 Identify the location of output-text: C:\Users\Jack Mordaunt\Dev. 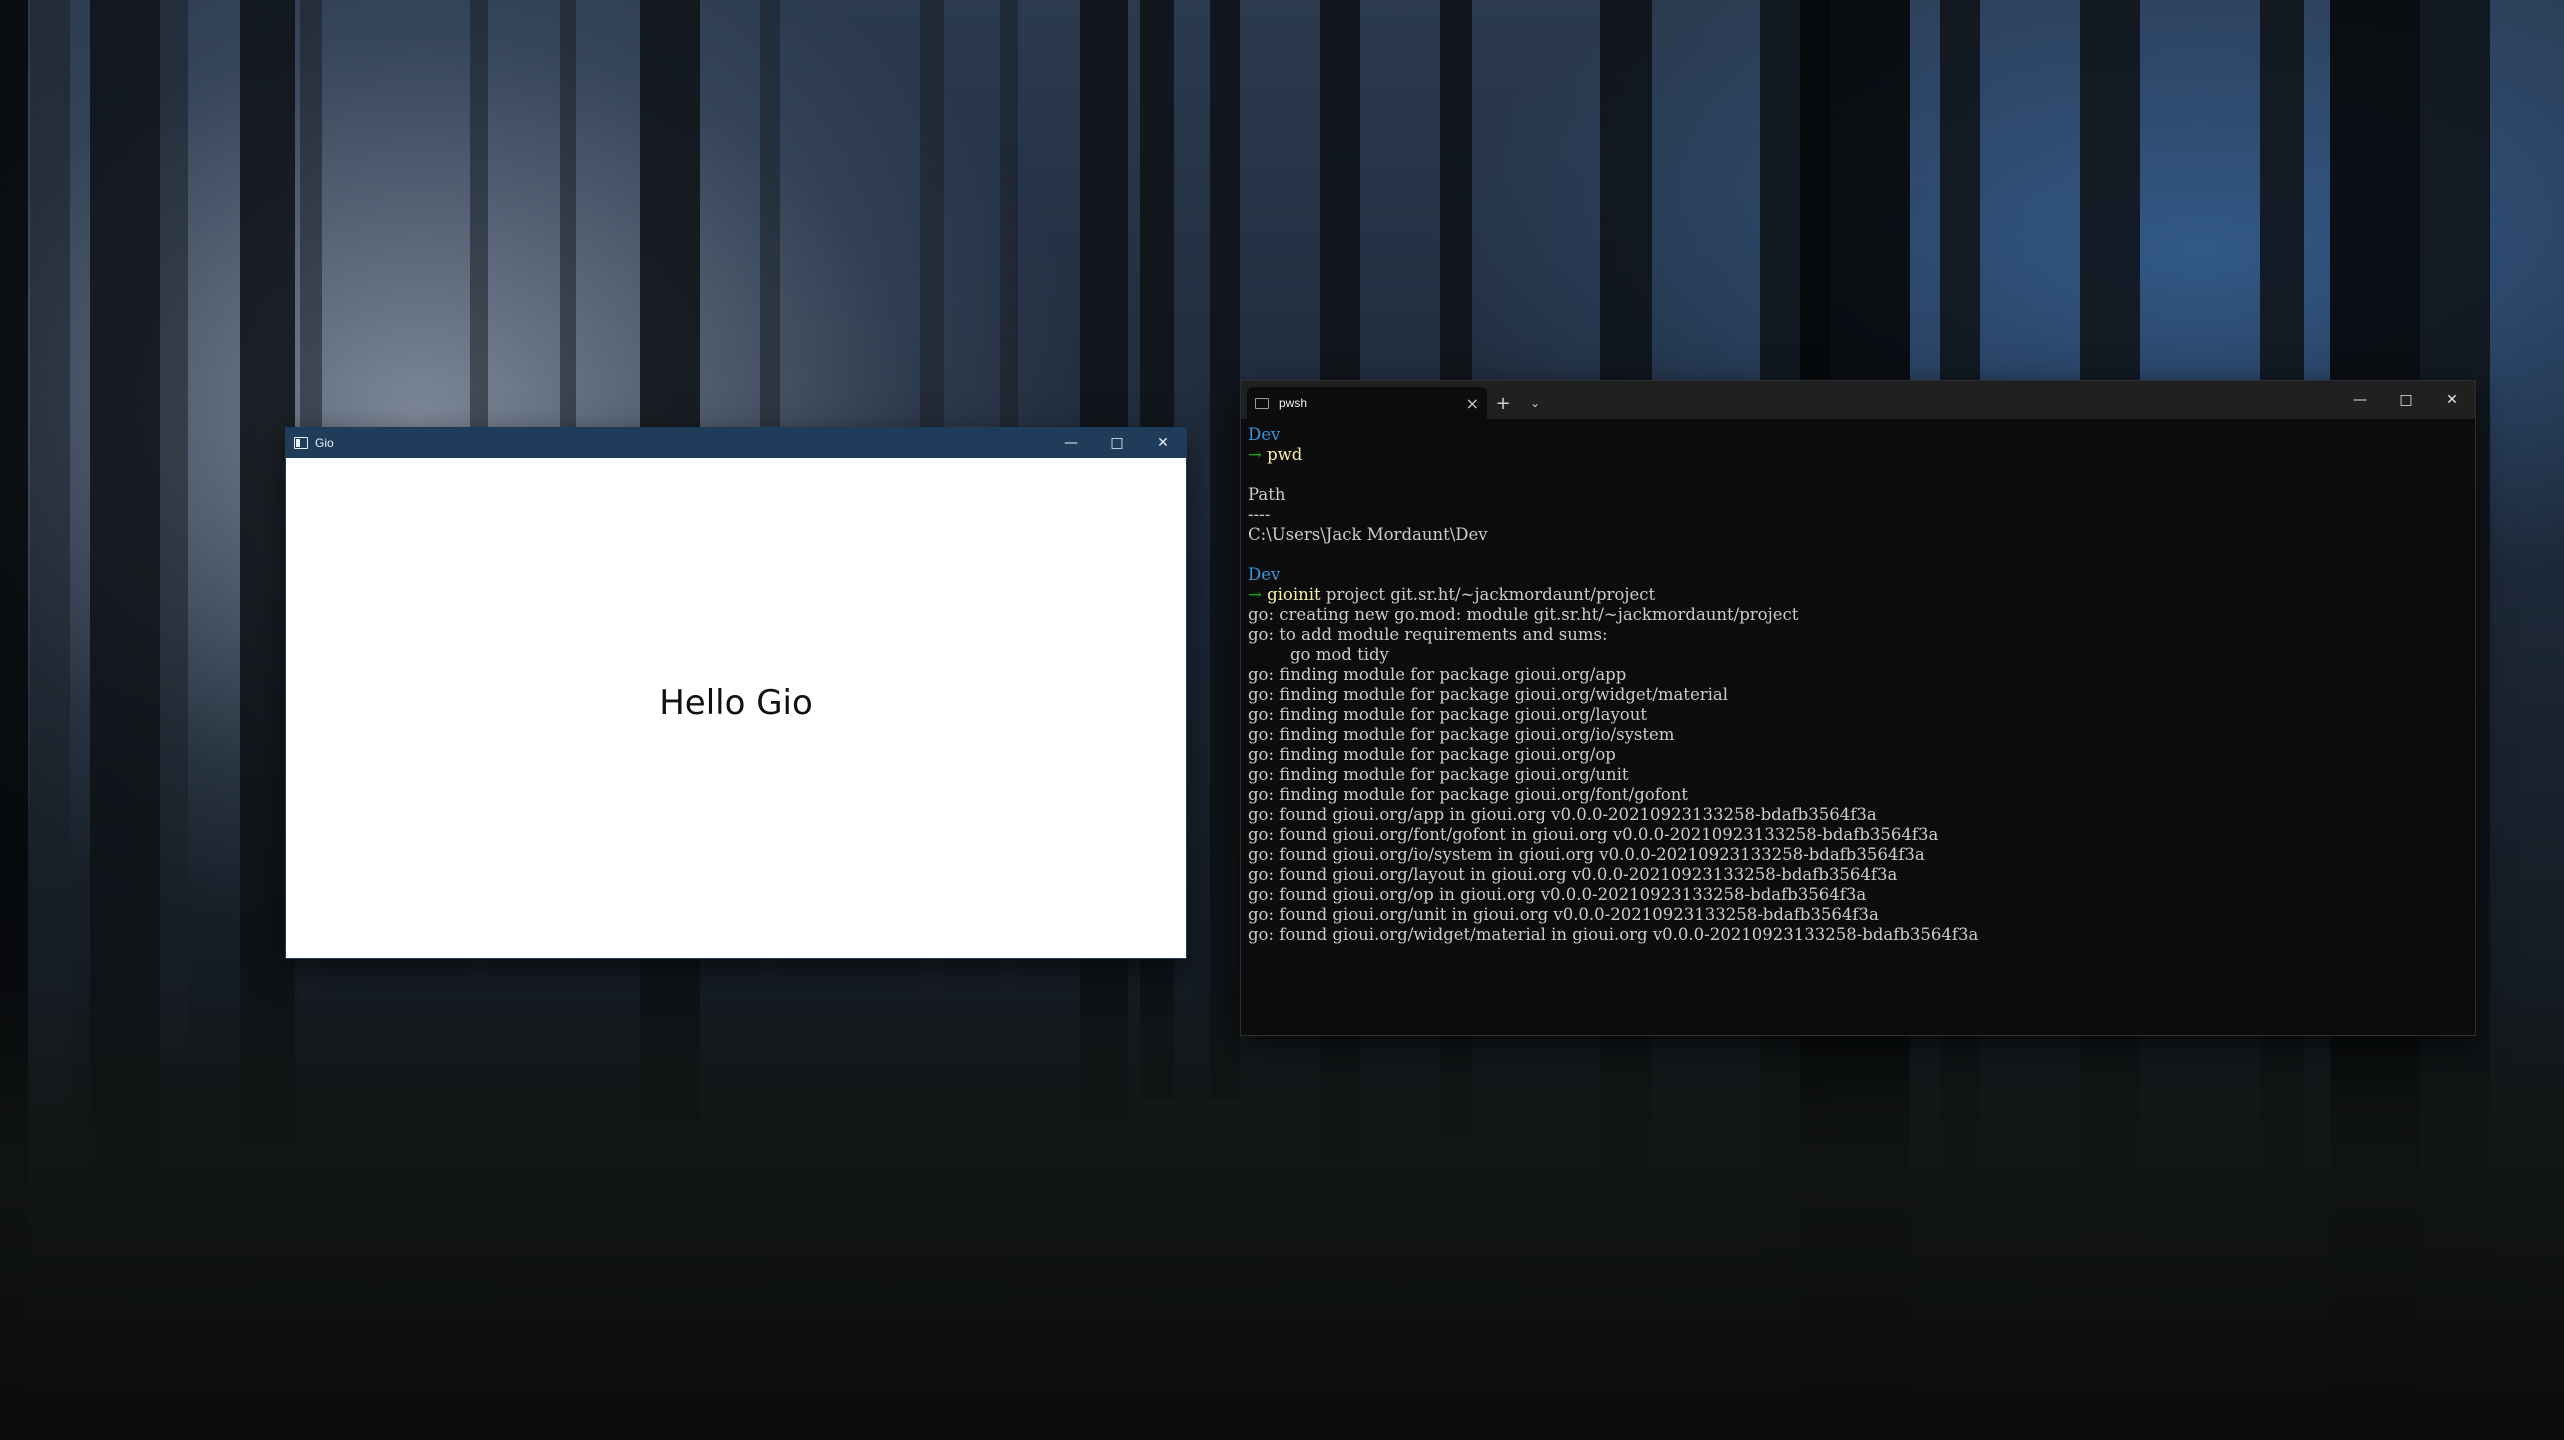
(1368, 534).